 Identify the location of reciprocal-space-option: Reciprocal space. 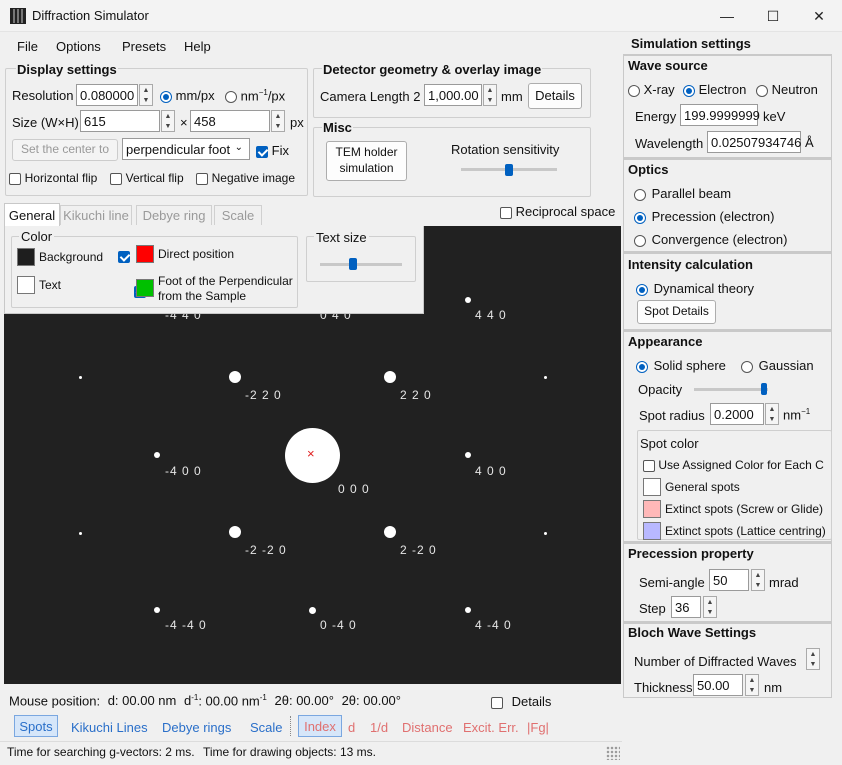
(557, 211).